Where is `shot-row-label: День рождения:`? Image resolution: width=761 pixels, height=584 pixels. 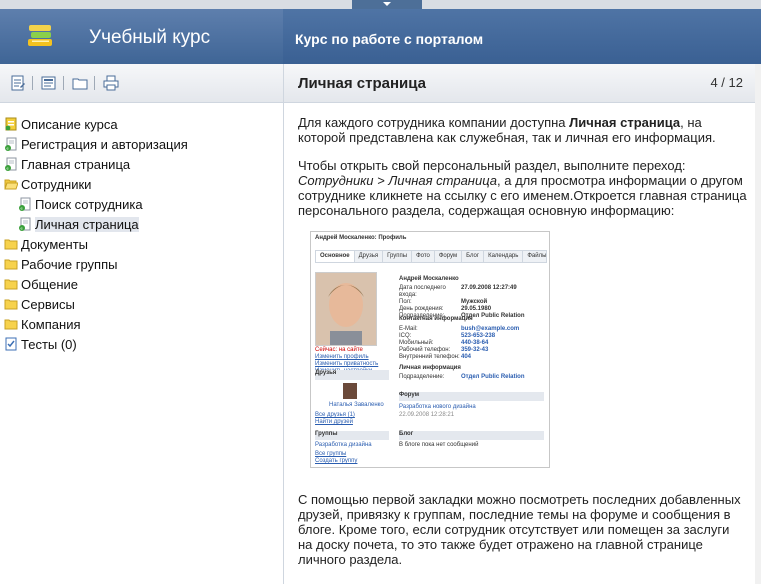
shot-row-label: День рождения: is located at coordinates (421, 309).